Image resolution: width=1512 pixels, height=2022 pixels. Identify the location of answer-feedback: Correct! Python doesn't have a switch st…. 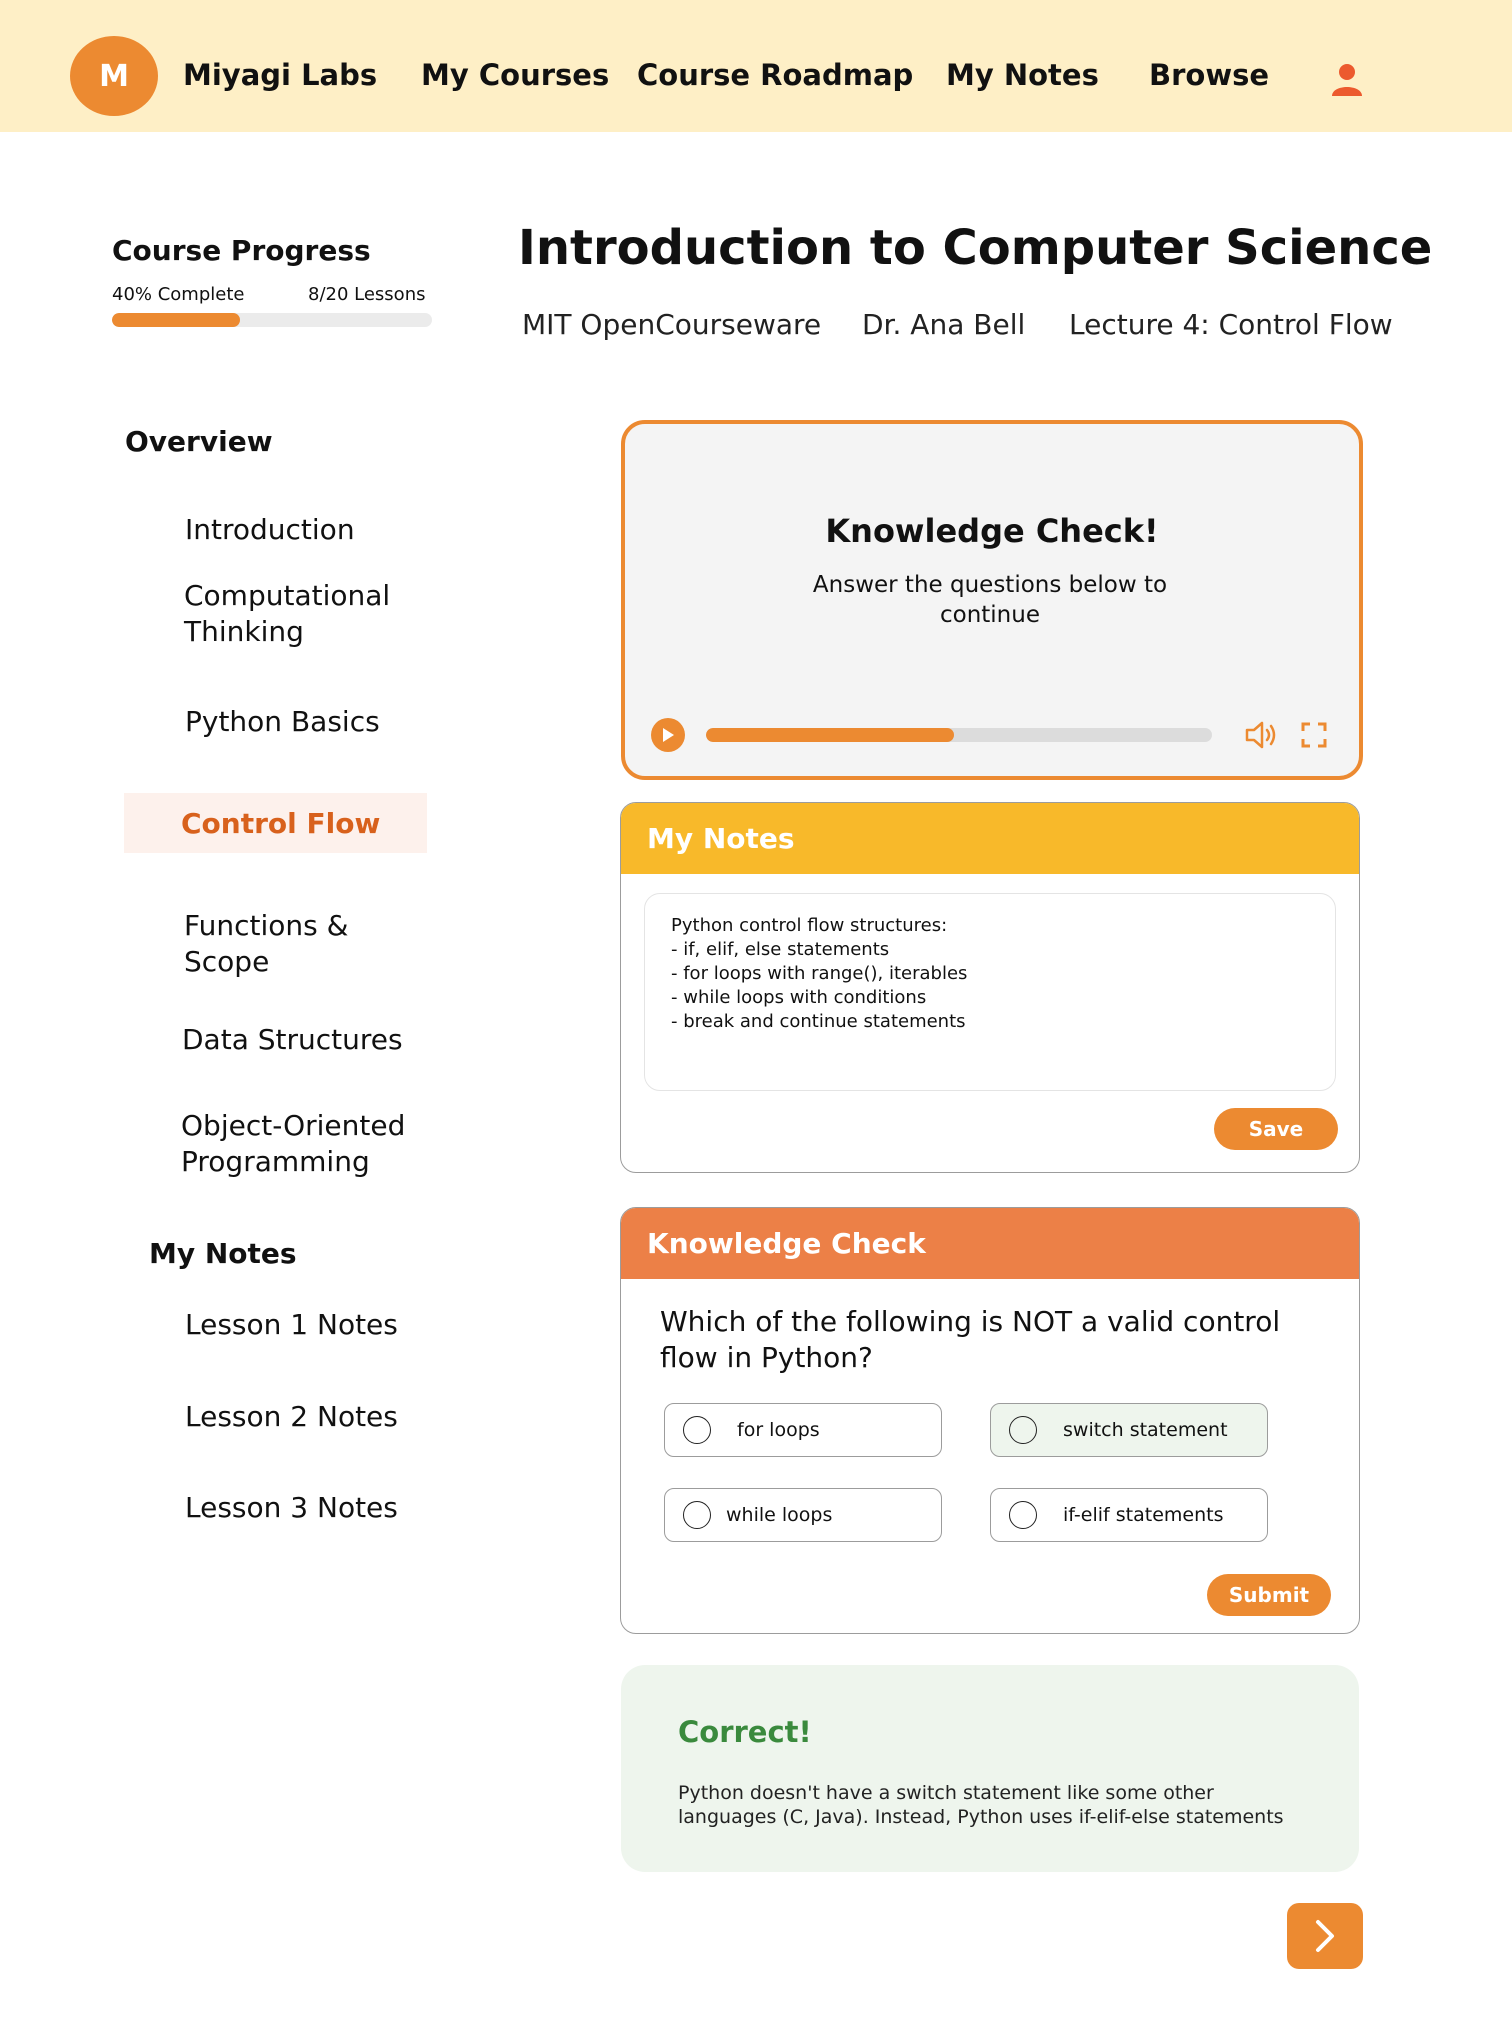
(990, 1768).